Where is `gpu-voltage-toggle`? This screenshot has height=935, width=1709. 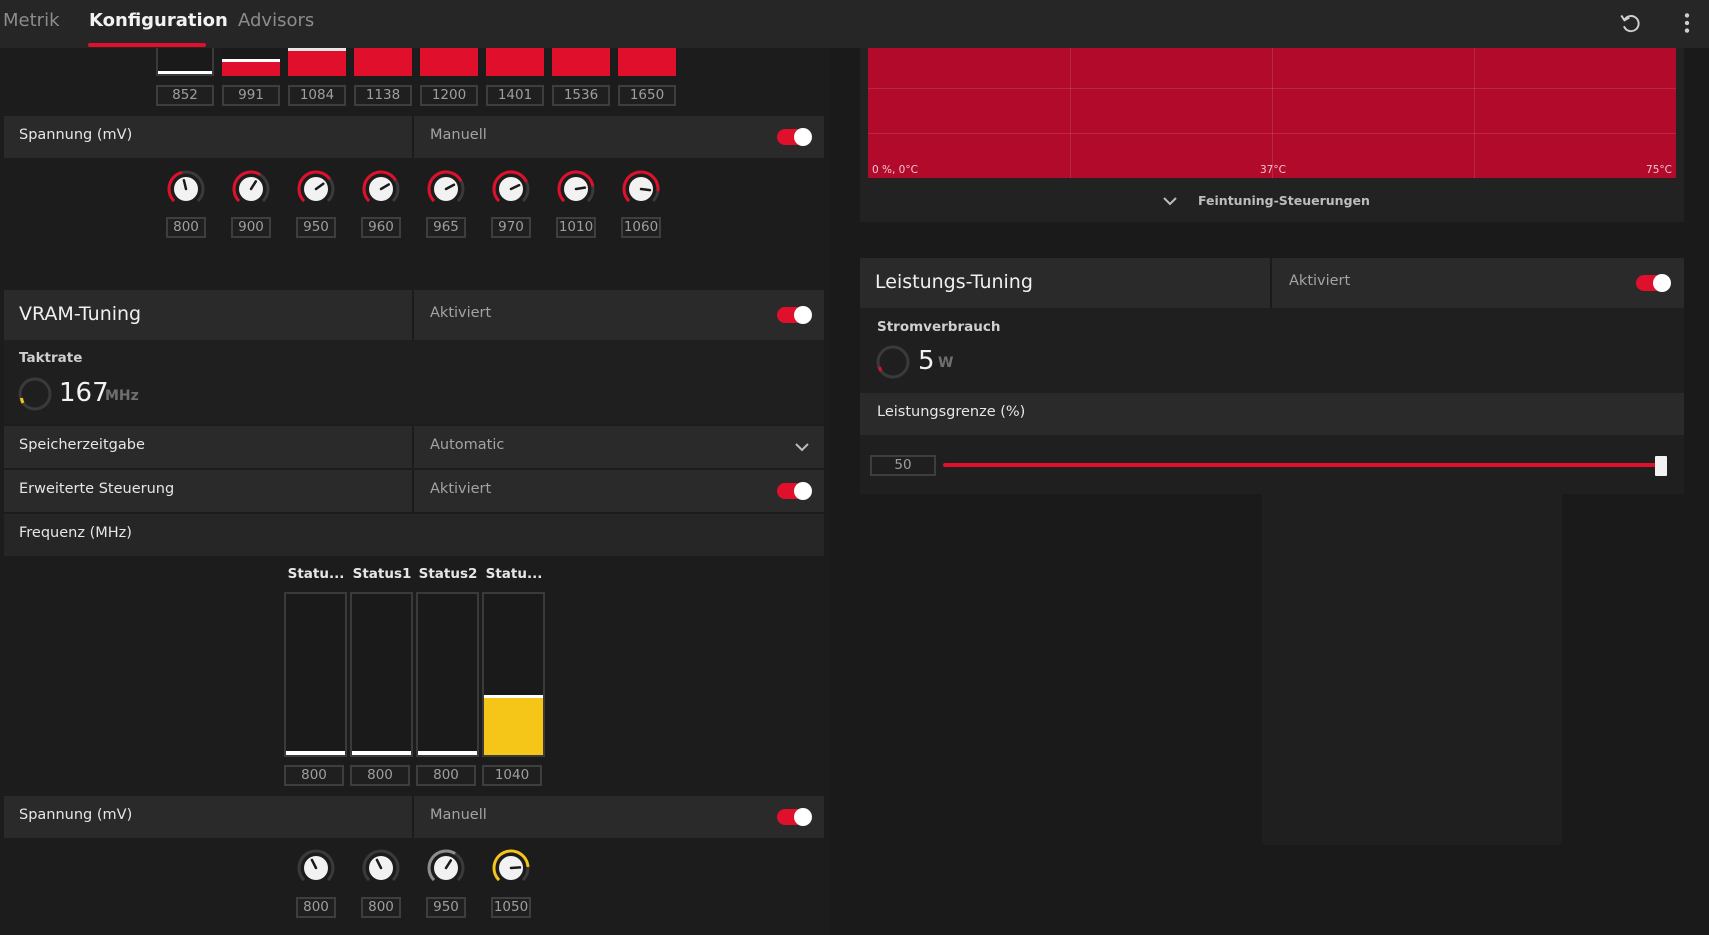
gpu-voltage-toggle is located at coordinates (794, 137).